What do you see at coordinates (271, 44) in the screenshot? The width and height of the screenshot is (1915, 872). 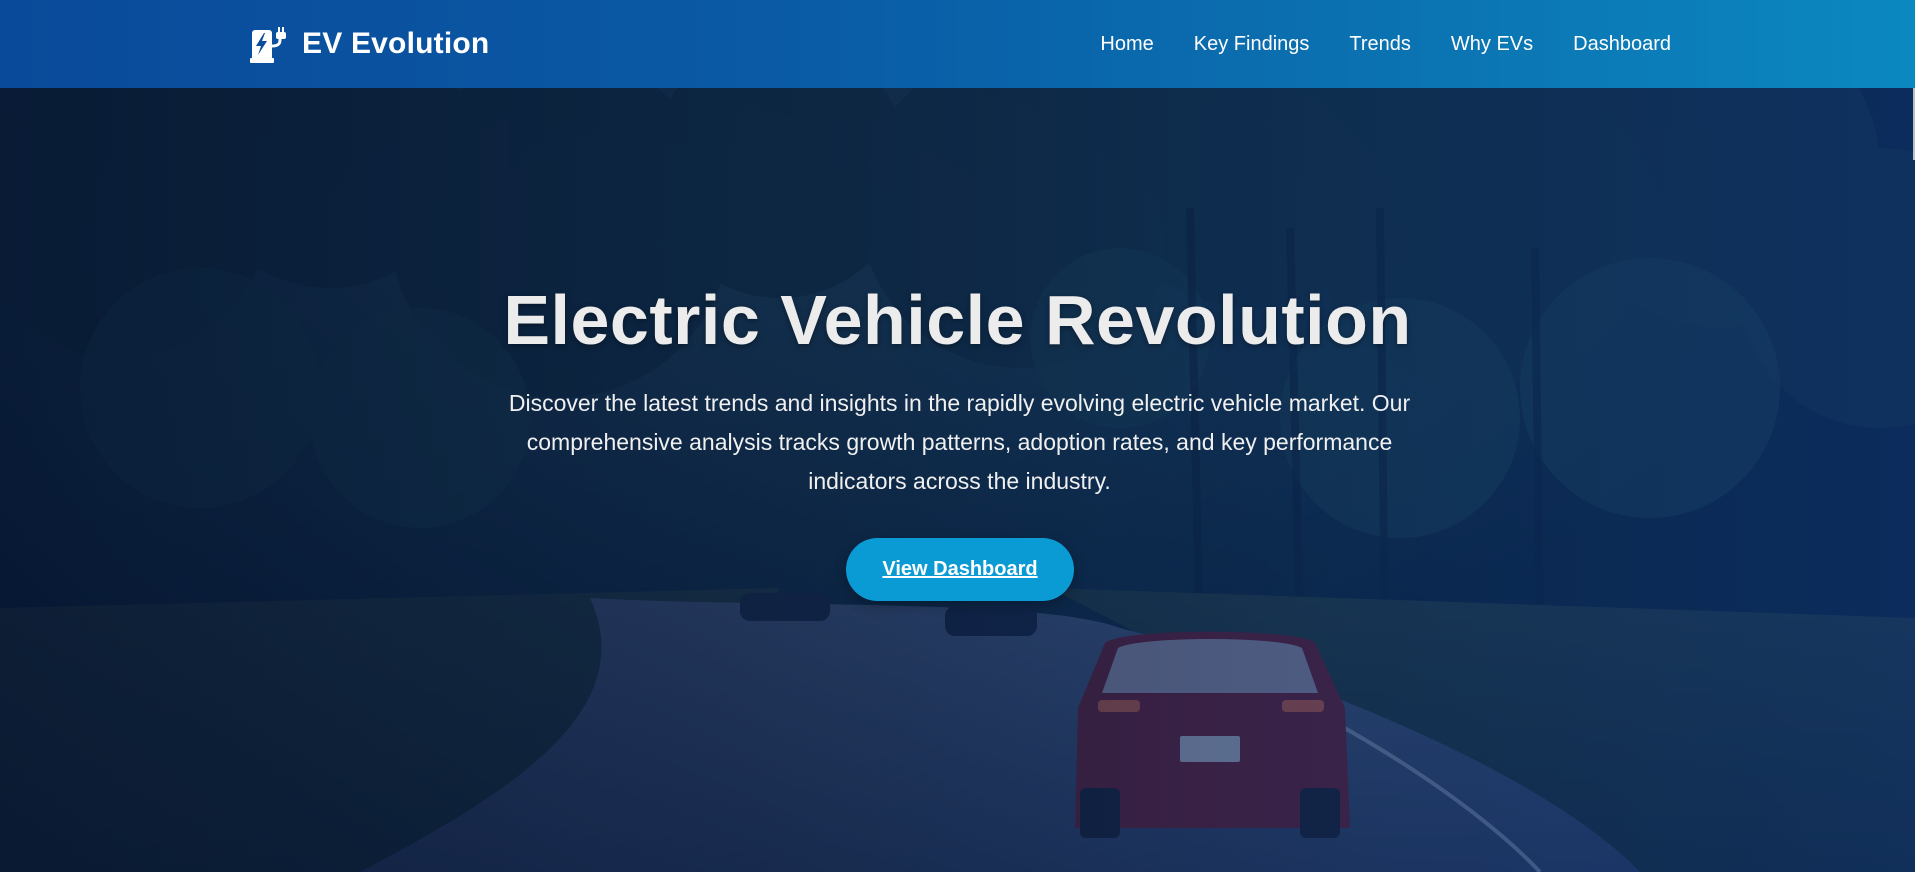 I see `charging-station-icon` at bounding box center [271, 44].